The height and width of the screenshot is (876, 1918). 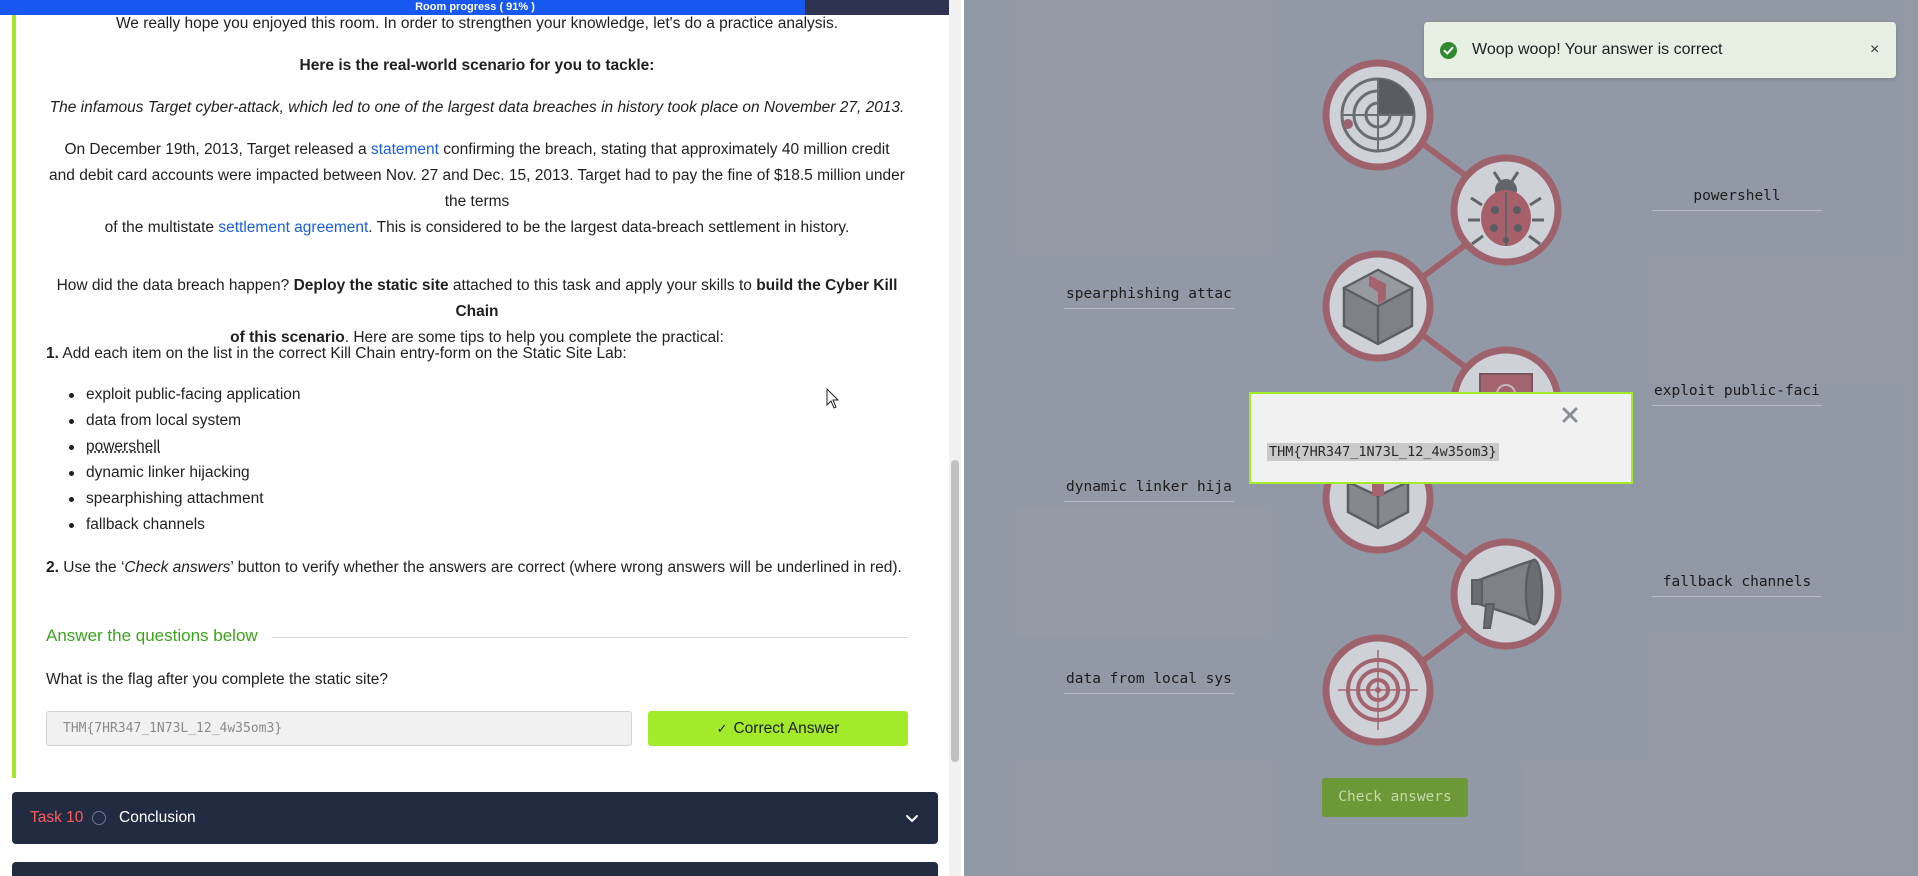 I want to click on answers-divider, so click(x=590, y=637).